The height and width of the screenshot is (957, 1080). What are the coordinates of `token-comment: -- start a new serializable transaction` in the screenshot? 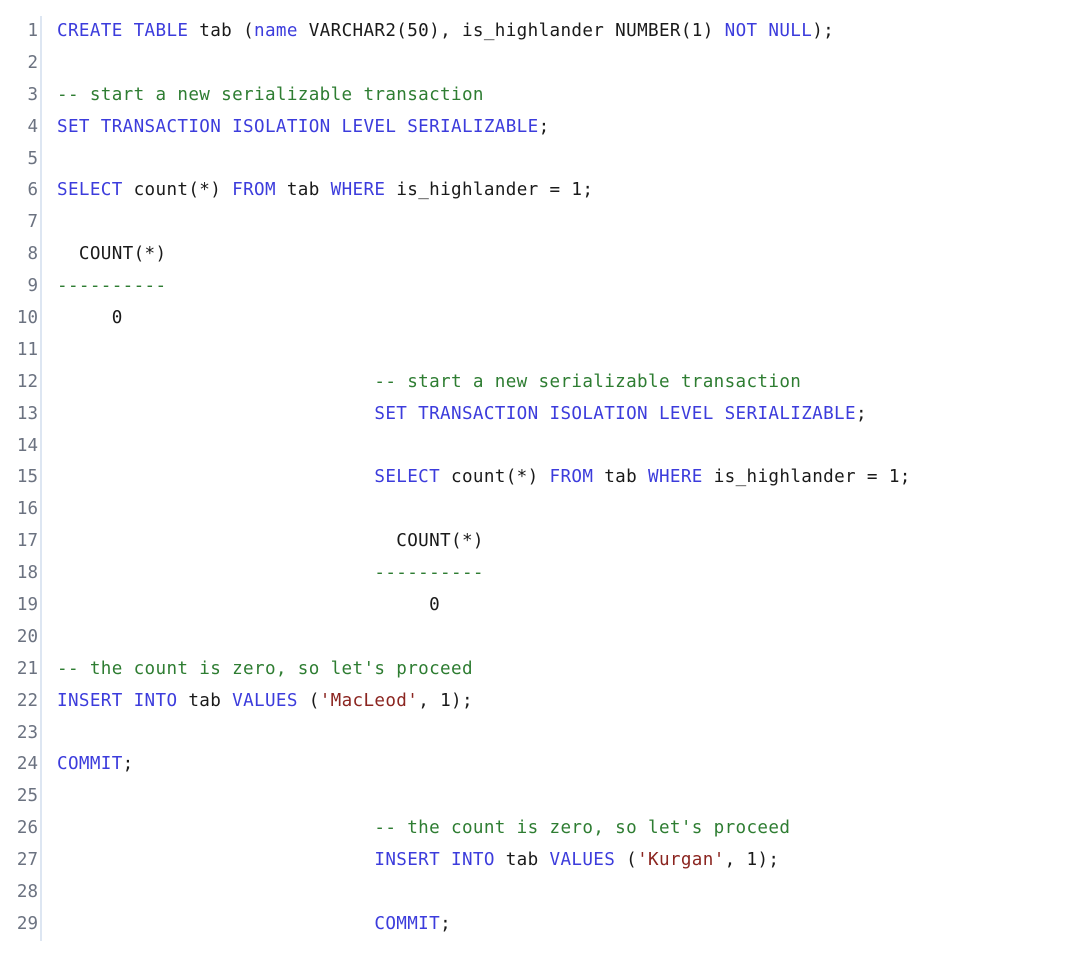 It's located at (429, 381).